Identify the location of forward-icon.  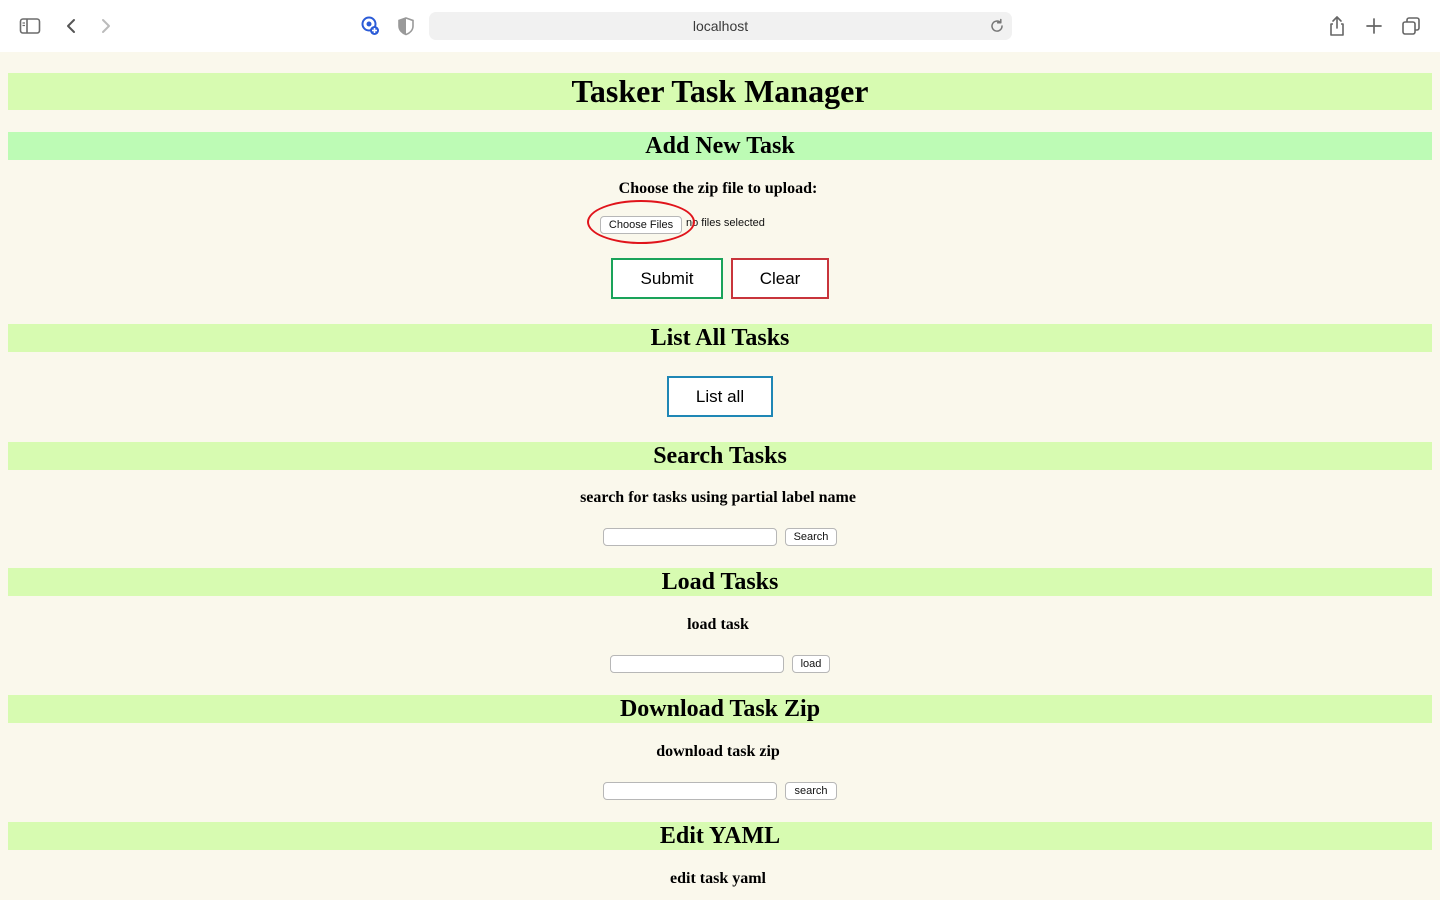
(106, 26).